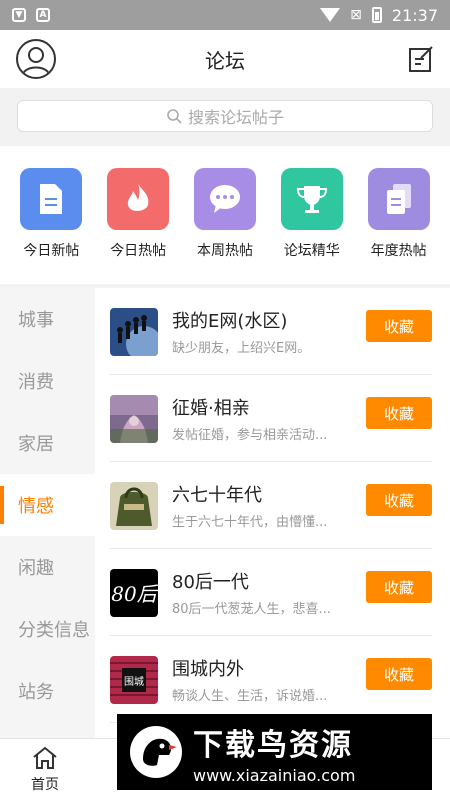 Image resolution: width=450 pixels, height=800 pixels. I want to click on compose-icon, so click(421, 59).